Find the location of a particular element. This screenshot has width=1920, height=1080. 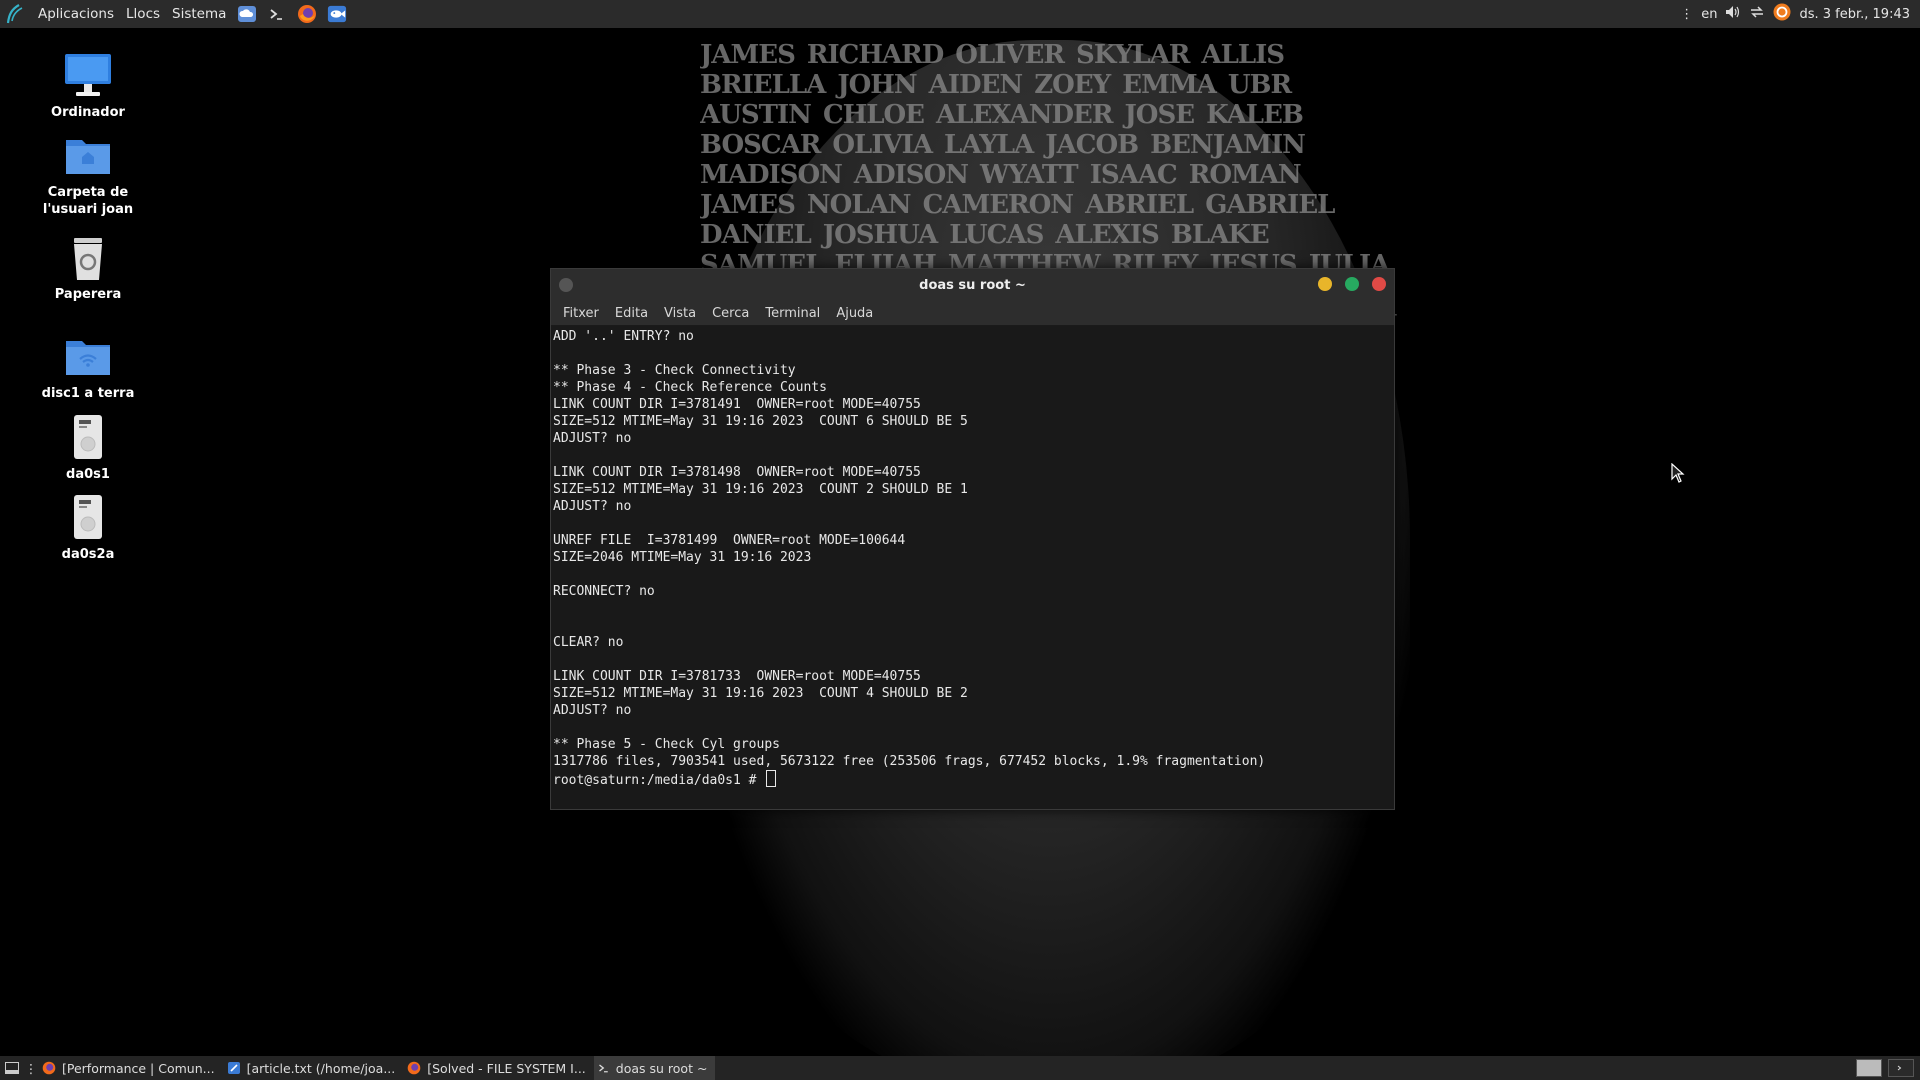

desktop-icon-computer: Ordinador is located at coordinates (88, 85).